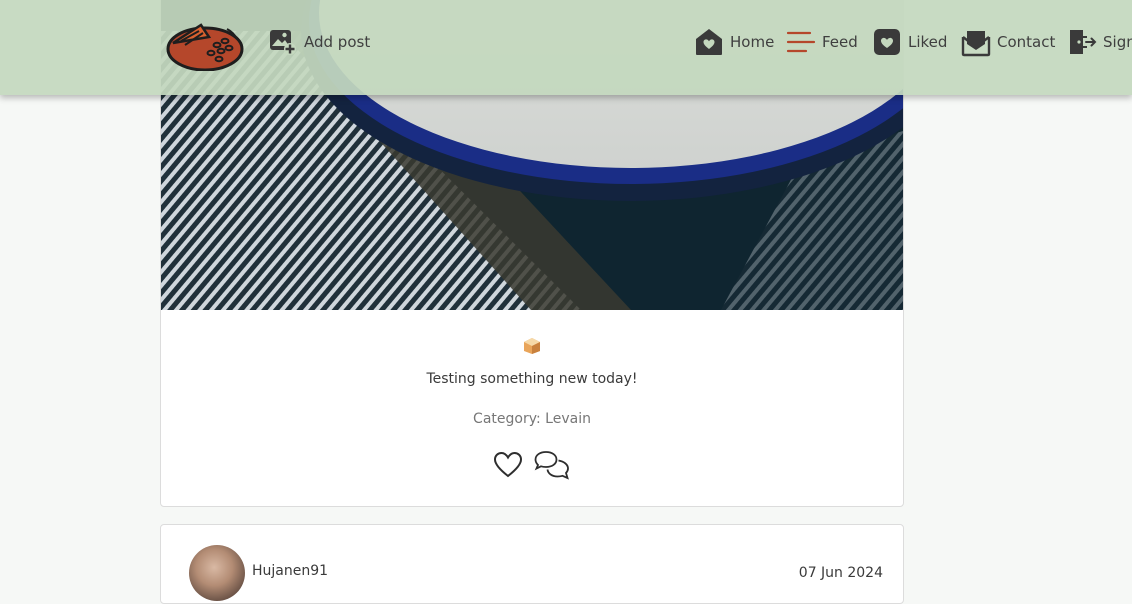  What do you see at coordinates (337, 42) in the screenshot?
I see `nav-add-post-label: Add post` at bounding box center [337, 42].